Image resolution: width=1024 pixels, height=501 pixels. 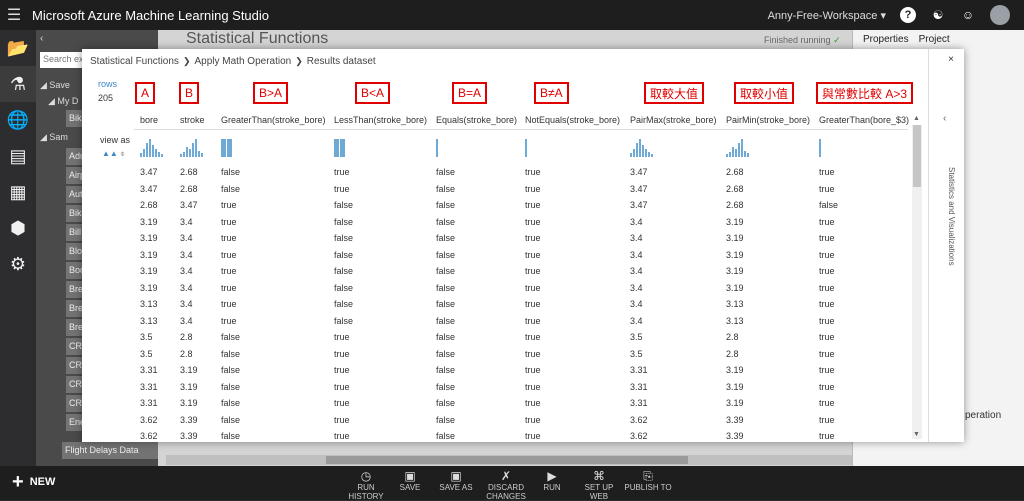 What do you see at coordinates (110, 450) in the screenshot?
I see `palette-item: Flight Delays Data` at bounding box center [110, 450].